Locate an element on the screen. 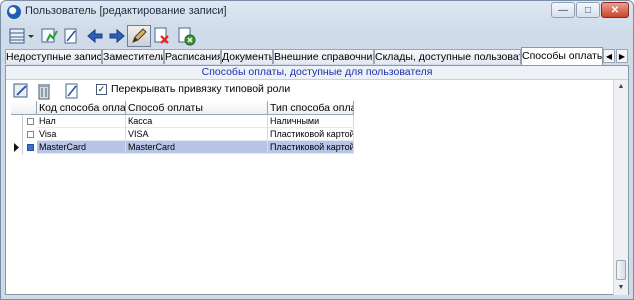 The image size is (634, 300). delete-record-button is located at coordinates (162, 36).